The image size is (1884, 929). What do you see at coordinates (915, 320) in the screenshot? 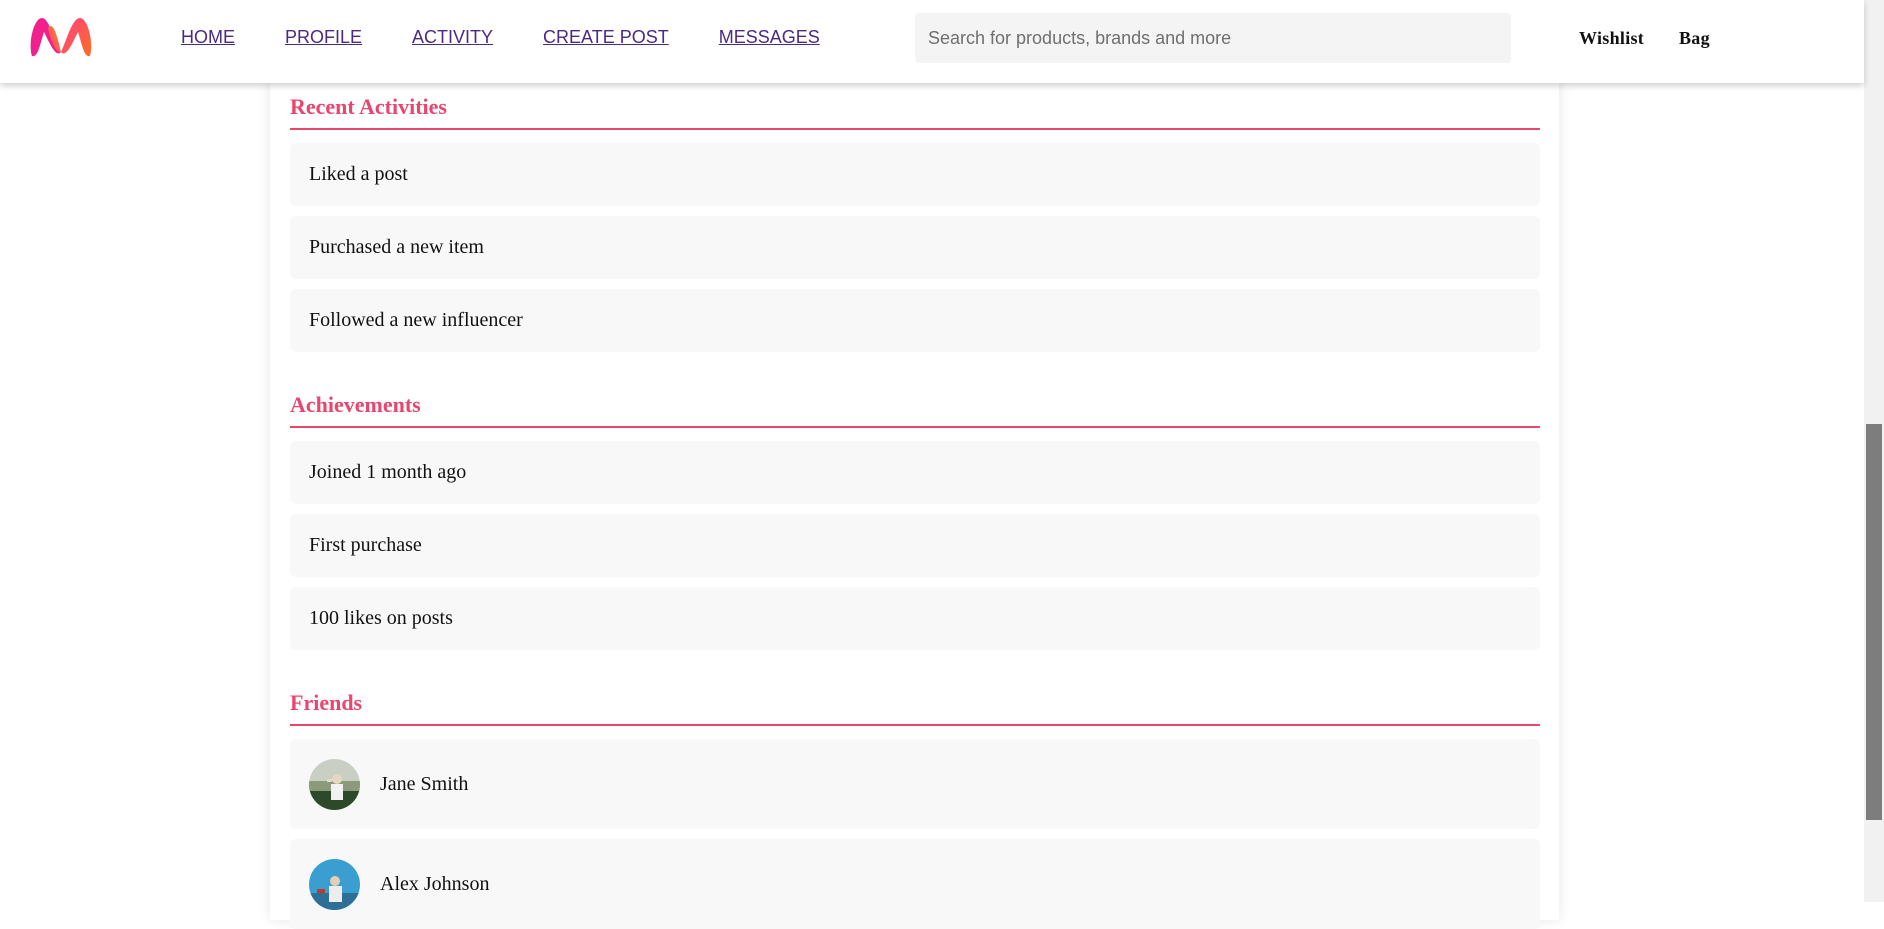
I see `activity-item: Followed a new influencer` at bounding box center [915, 320].